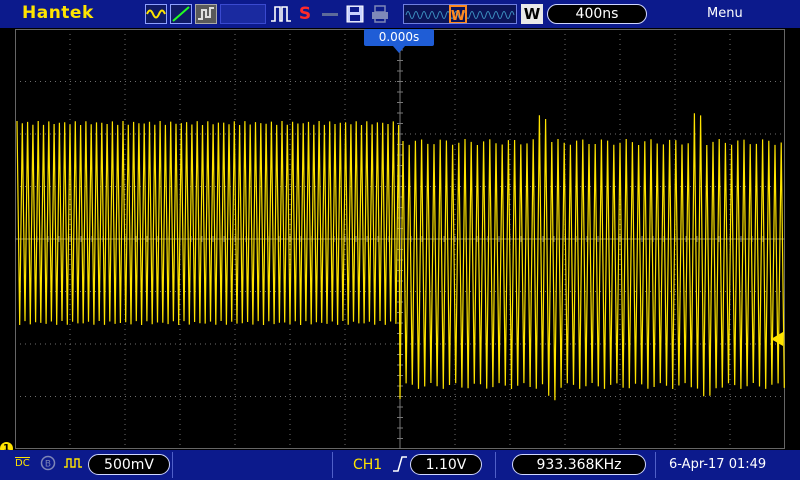 The image size is (800, 480). What do you see at coordinates (129, 464) in the screenshot?
I see `volts-per-div-readout: 500mV` at bounding box center [129, 464].